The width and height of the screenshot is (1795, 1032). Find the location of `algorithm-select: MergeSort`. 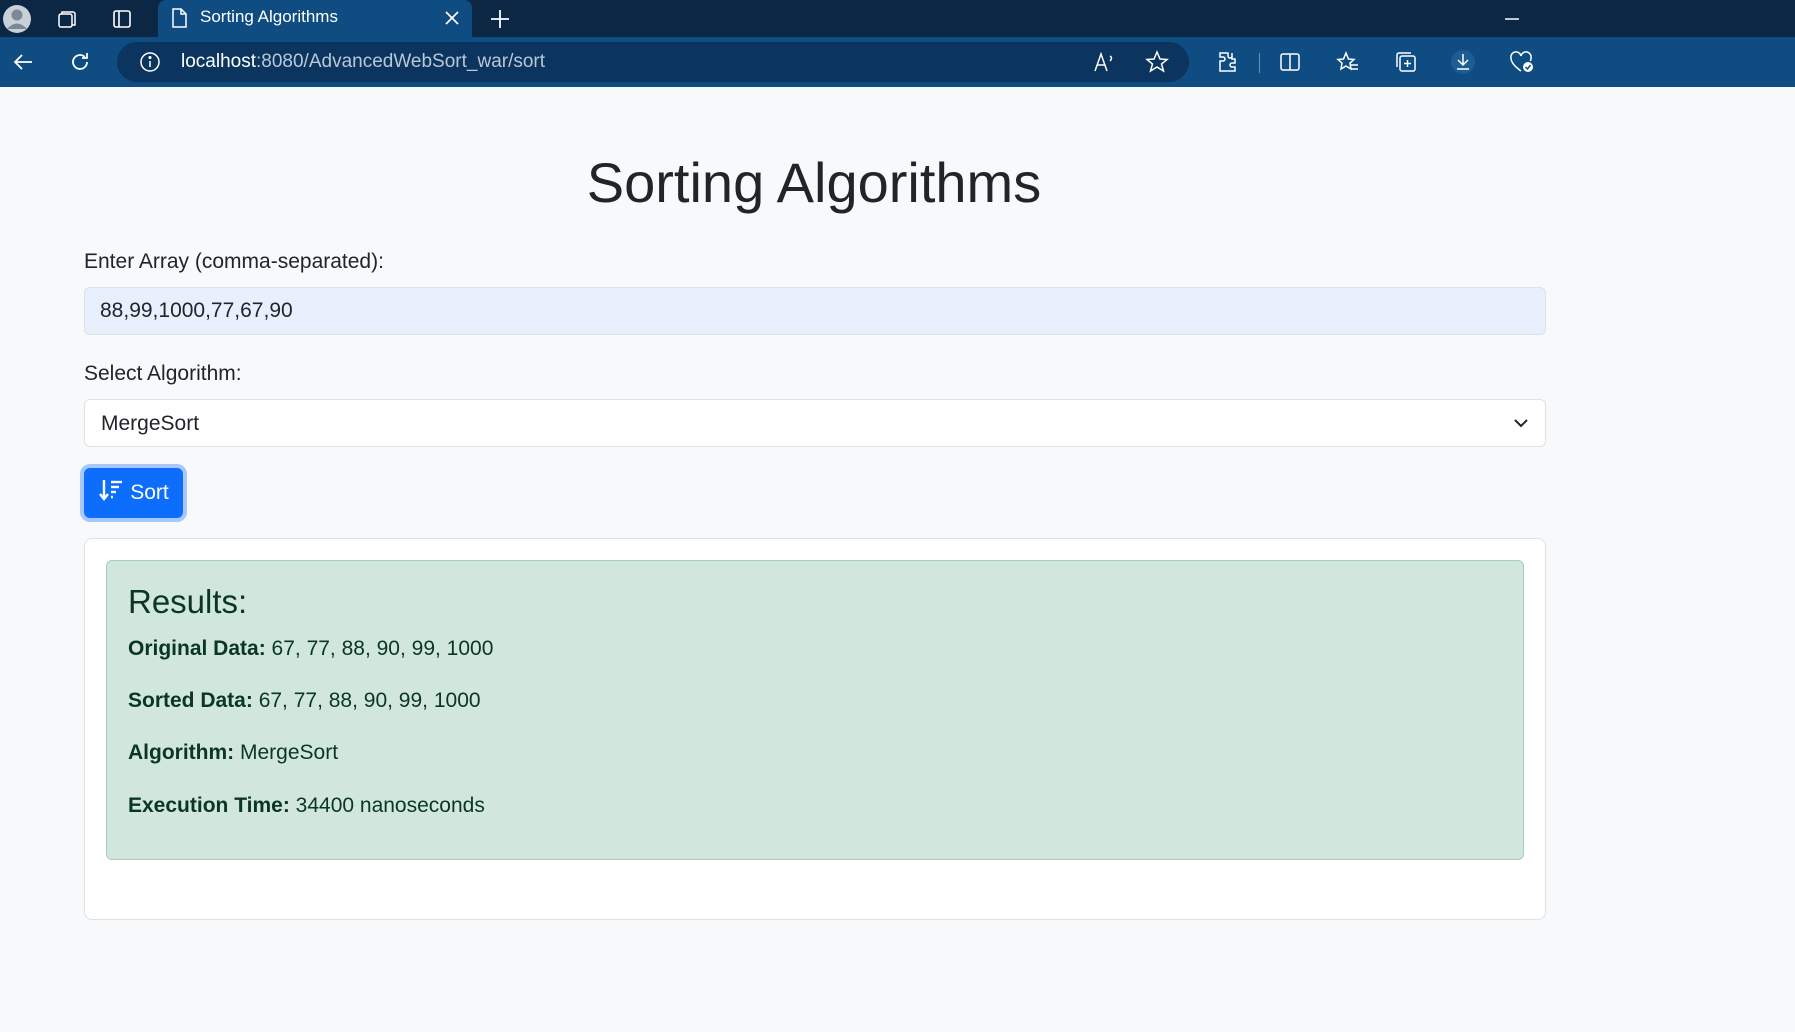

algorithm-select: MergeSort is located at coordinates (815, 423).